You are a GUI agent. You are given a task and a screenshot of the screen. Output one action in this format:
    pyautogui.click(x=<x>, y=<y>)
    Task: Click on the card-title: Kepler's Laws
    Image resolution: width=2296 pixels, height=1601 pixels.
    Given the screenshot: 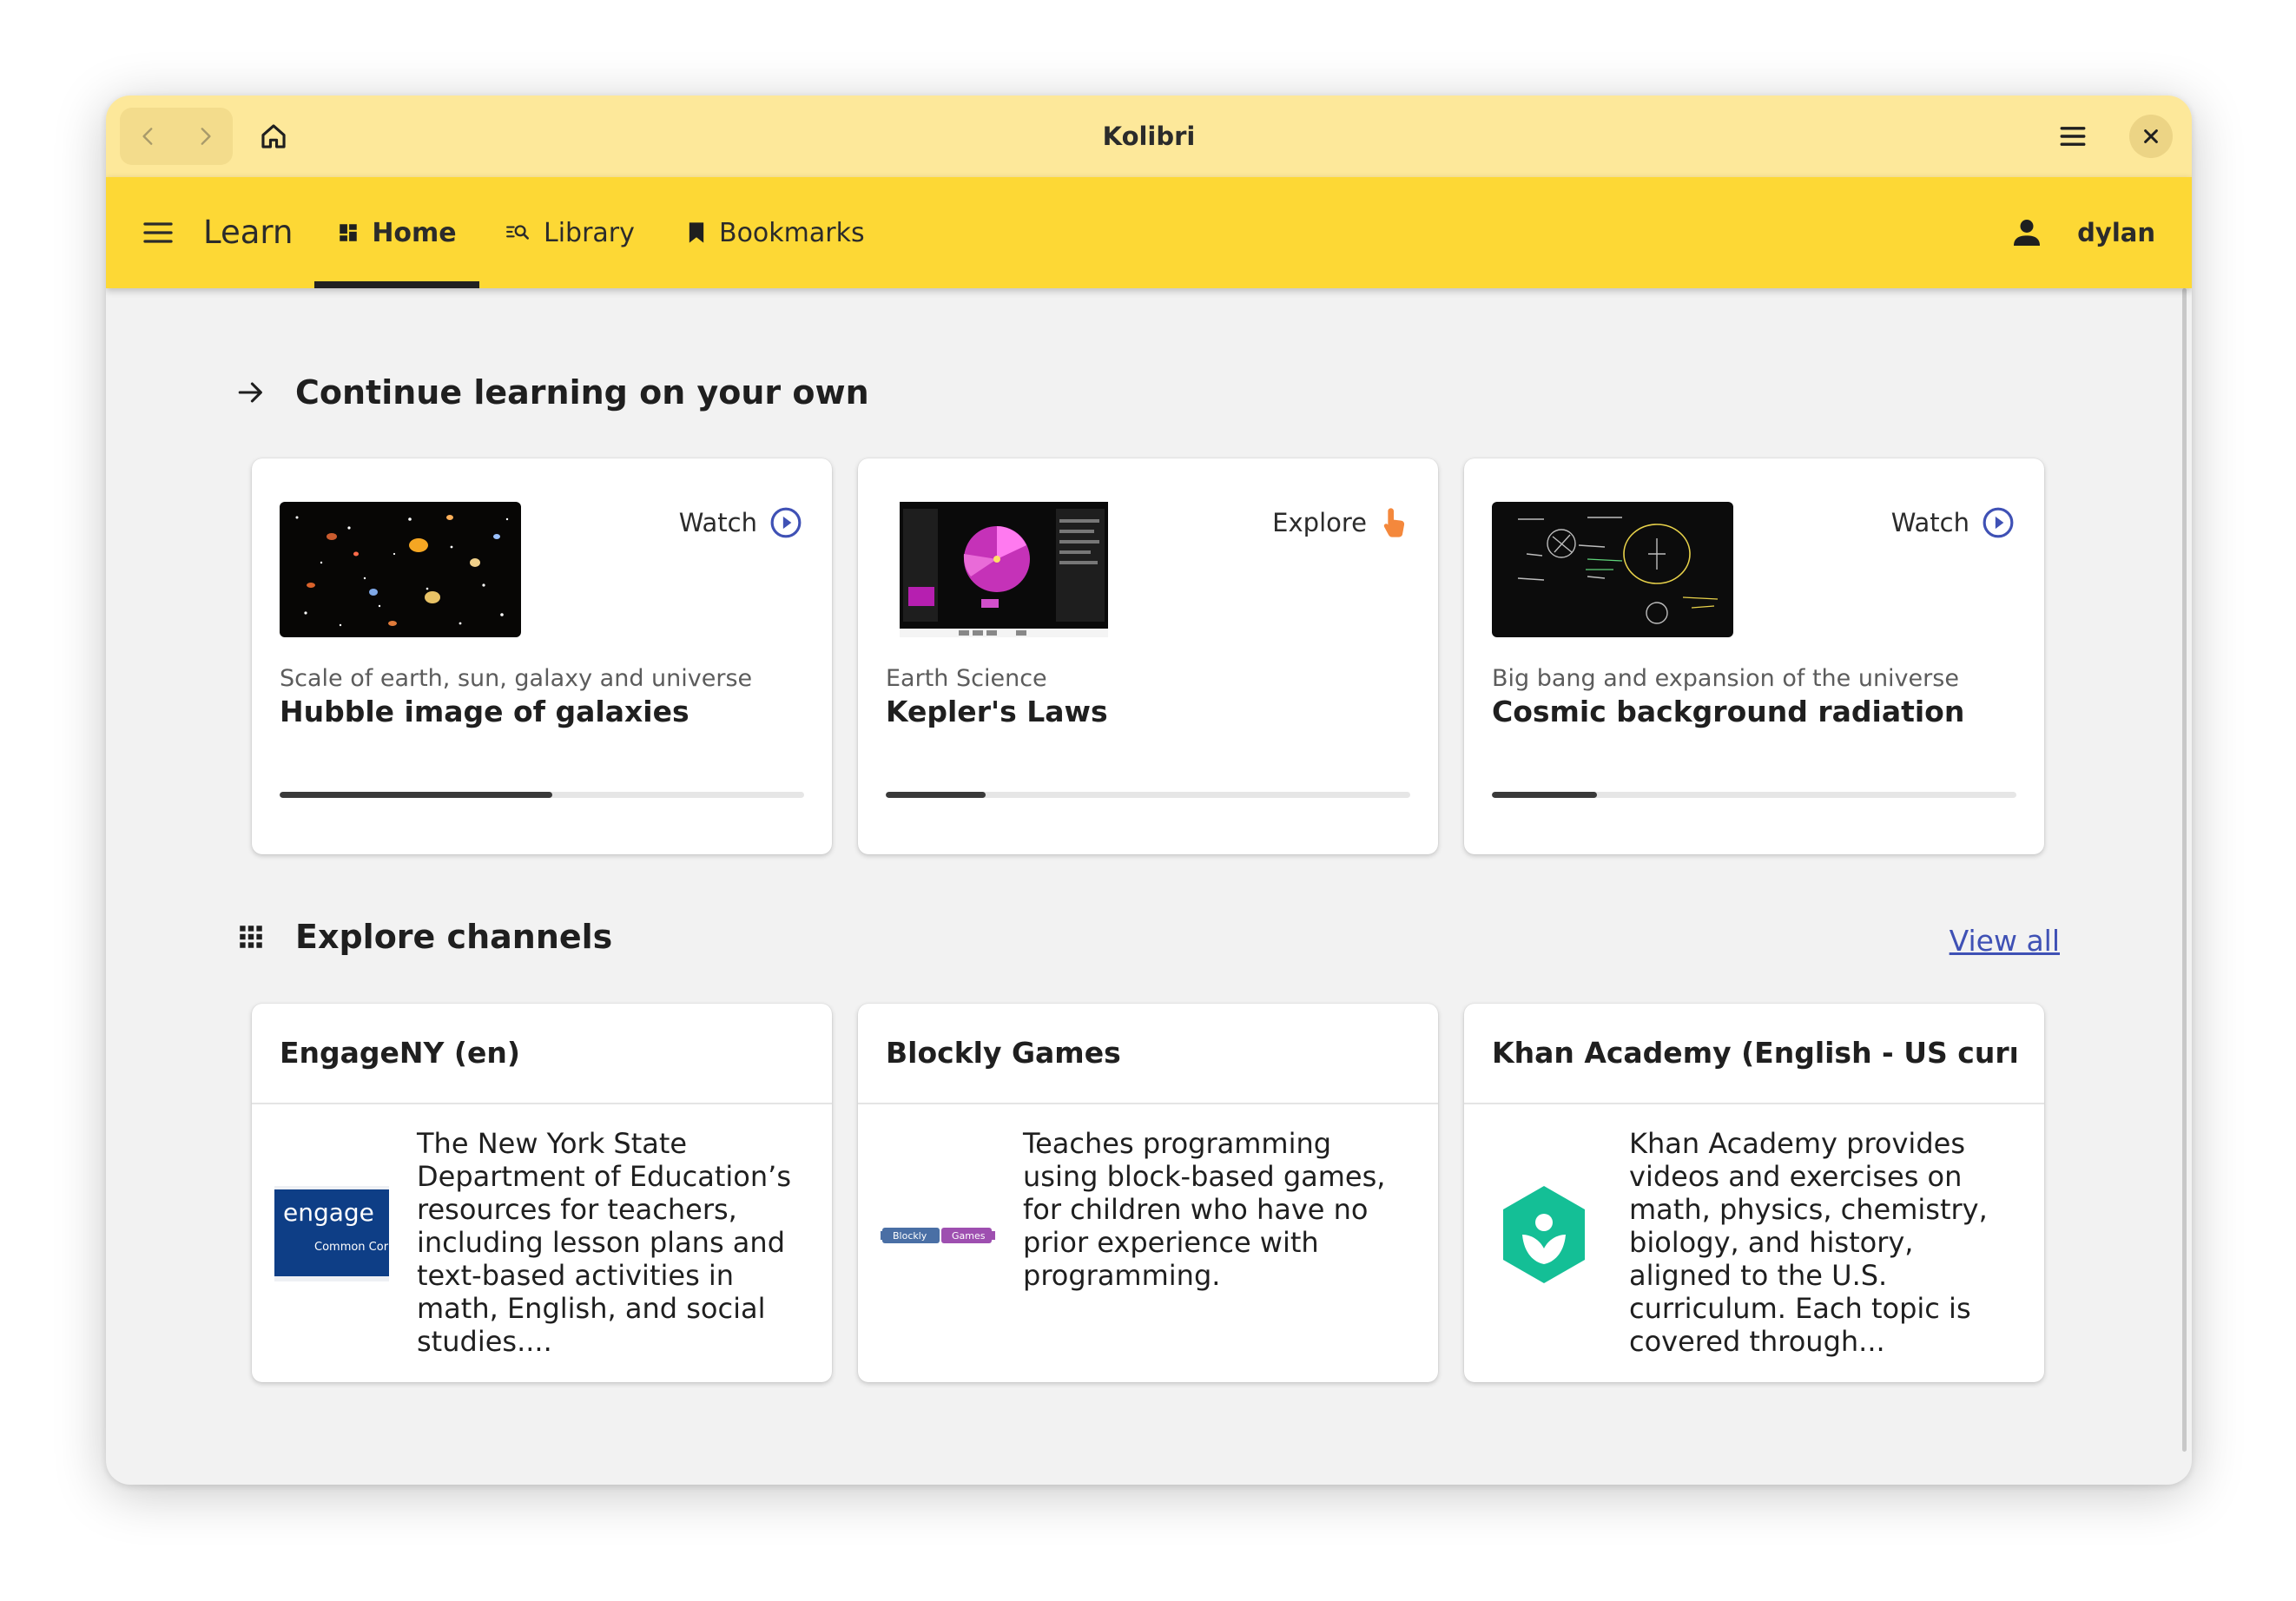 What is the action you would take?
    pyautogui.click(x=997, y=711)
    